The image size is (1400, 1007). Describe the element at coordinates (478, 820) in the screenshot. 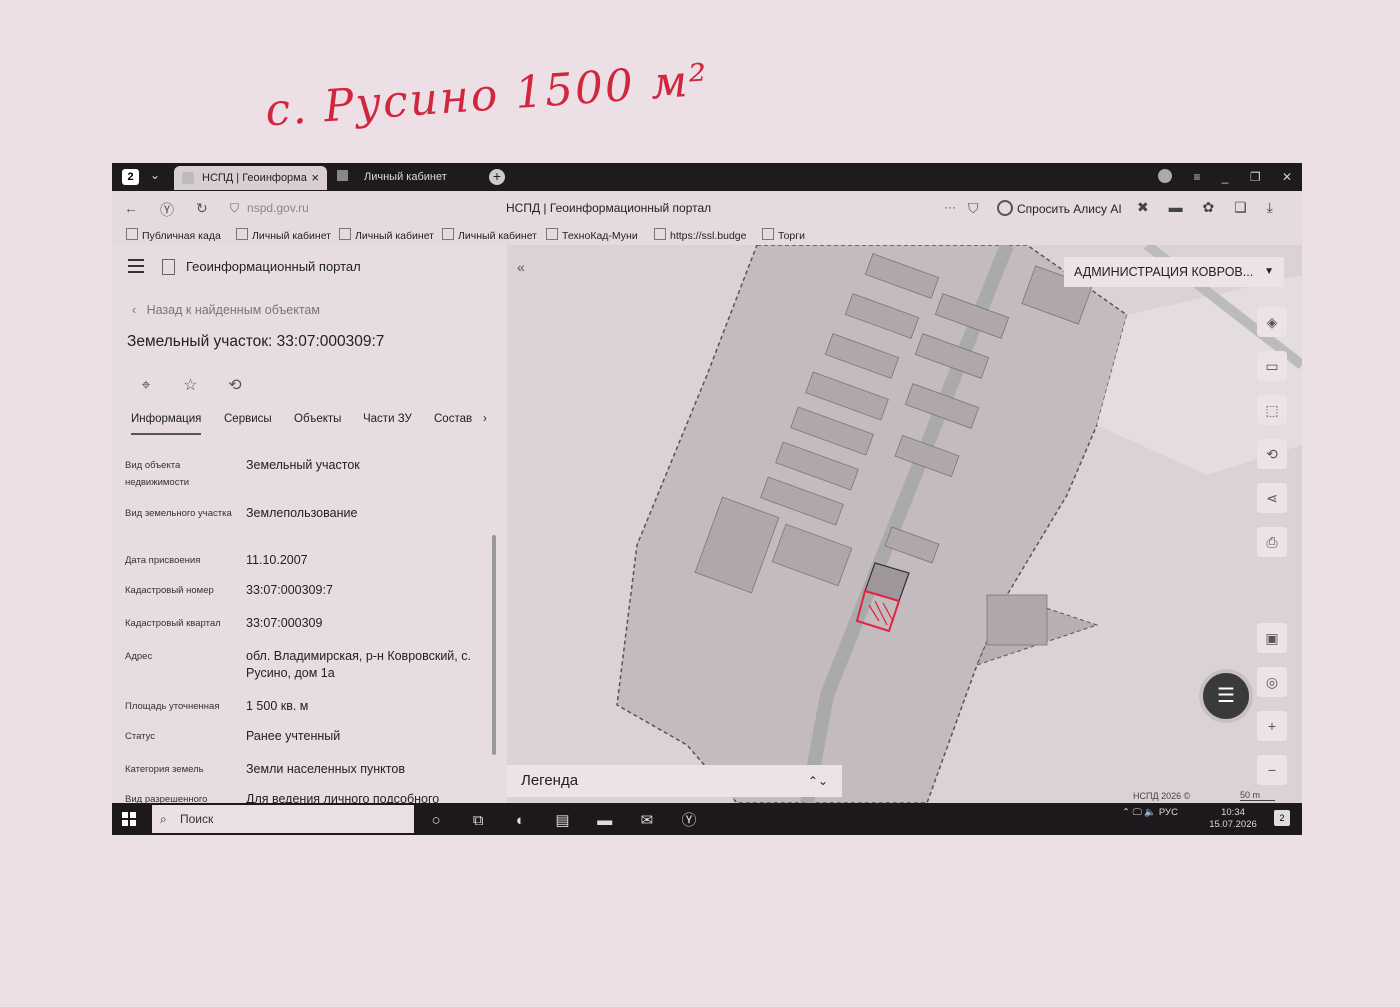

I see `task-view-icon: ⧉` at that location.